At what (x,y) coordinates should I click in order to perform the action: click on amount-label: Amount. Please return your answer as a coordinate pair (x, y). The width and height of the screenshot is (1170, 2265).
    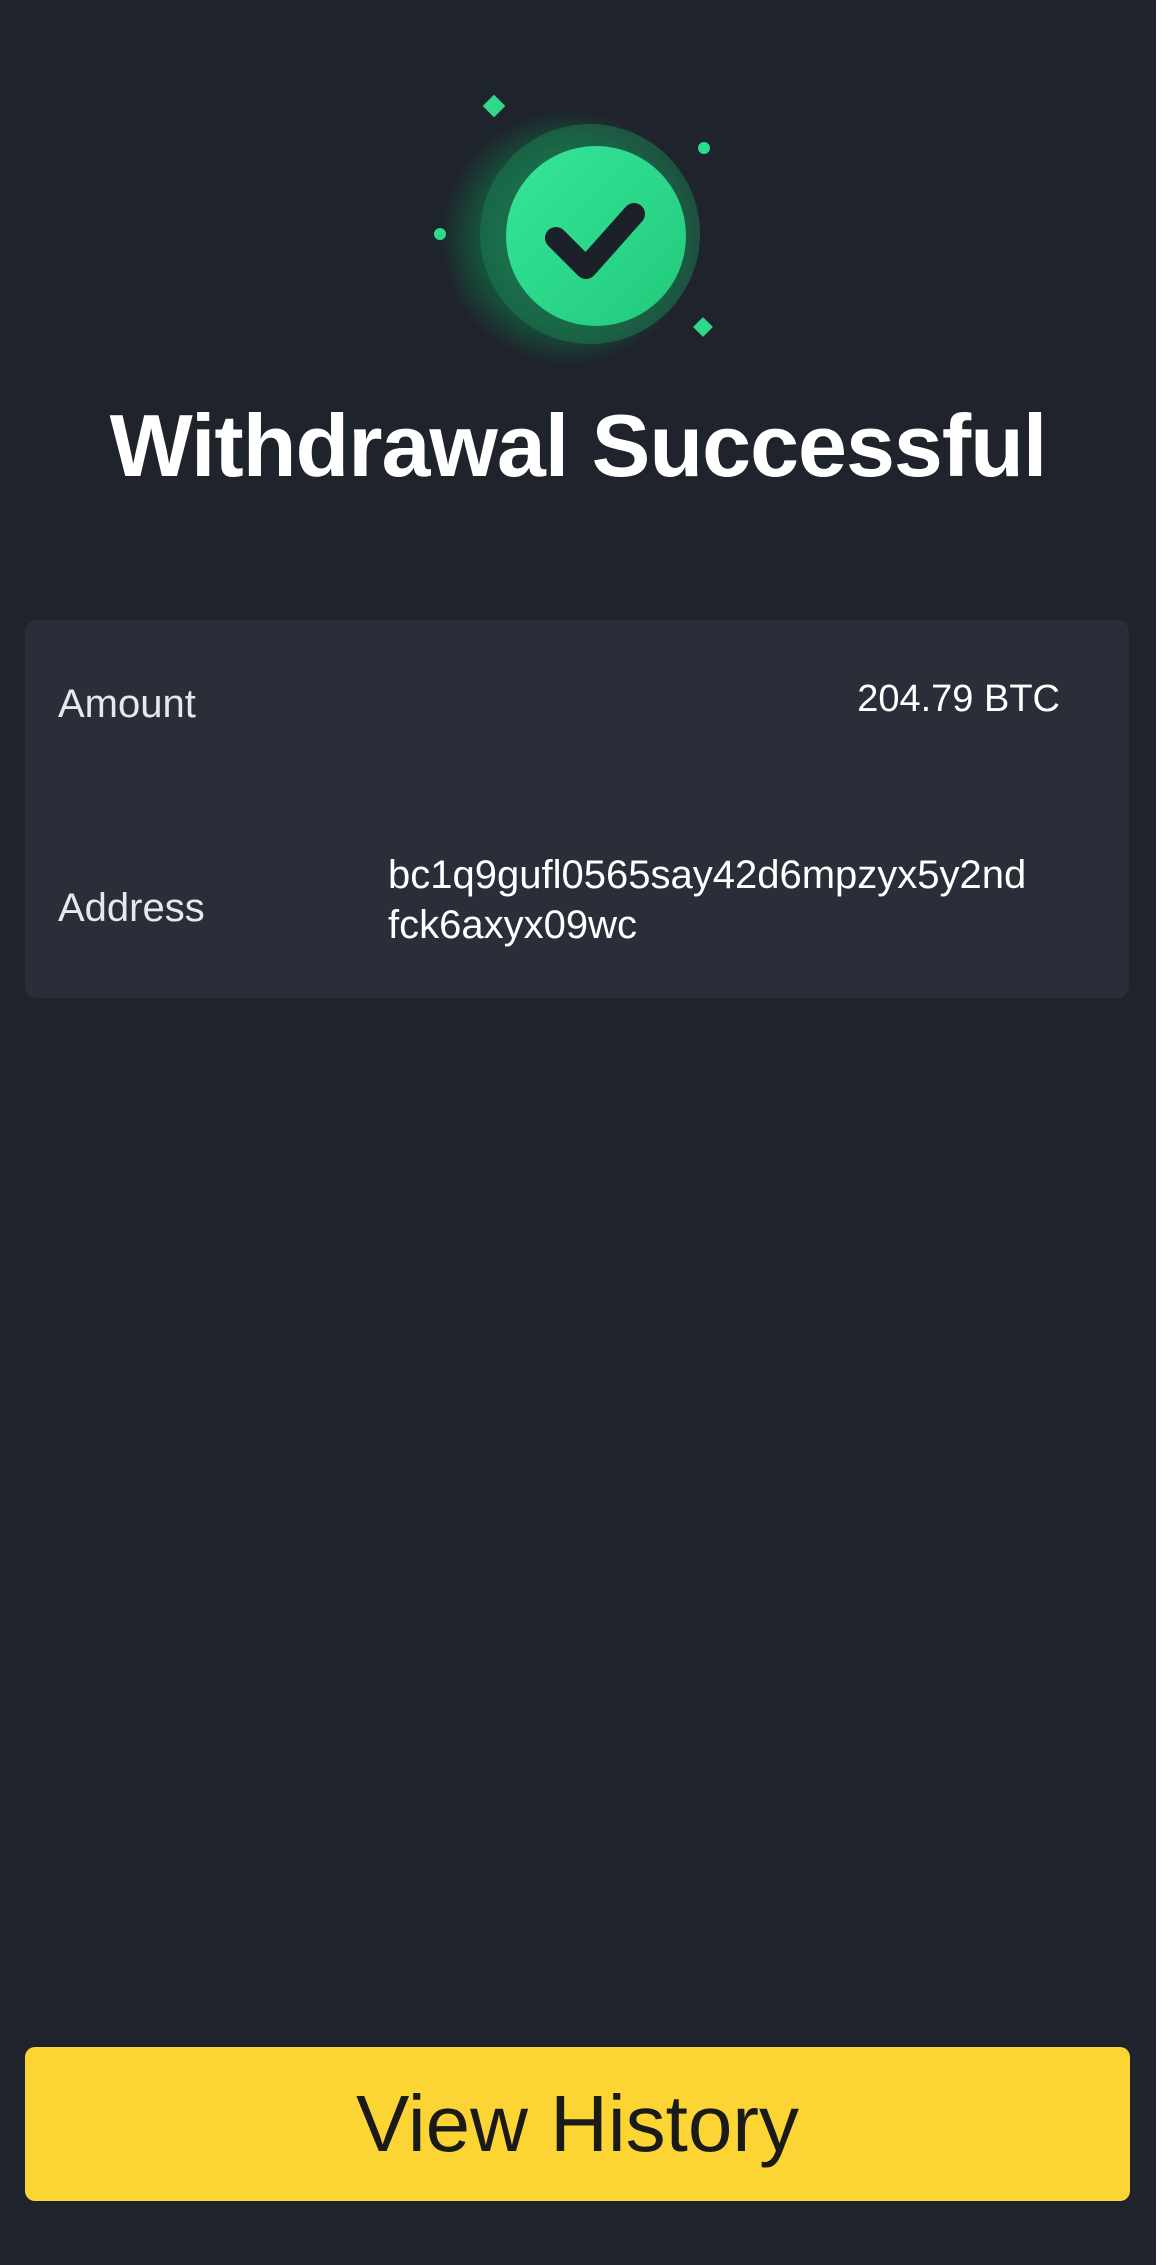
    Looking at the image, I should click on (127, 704).